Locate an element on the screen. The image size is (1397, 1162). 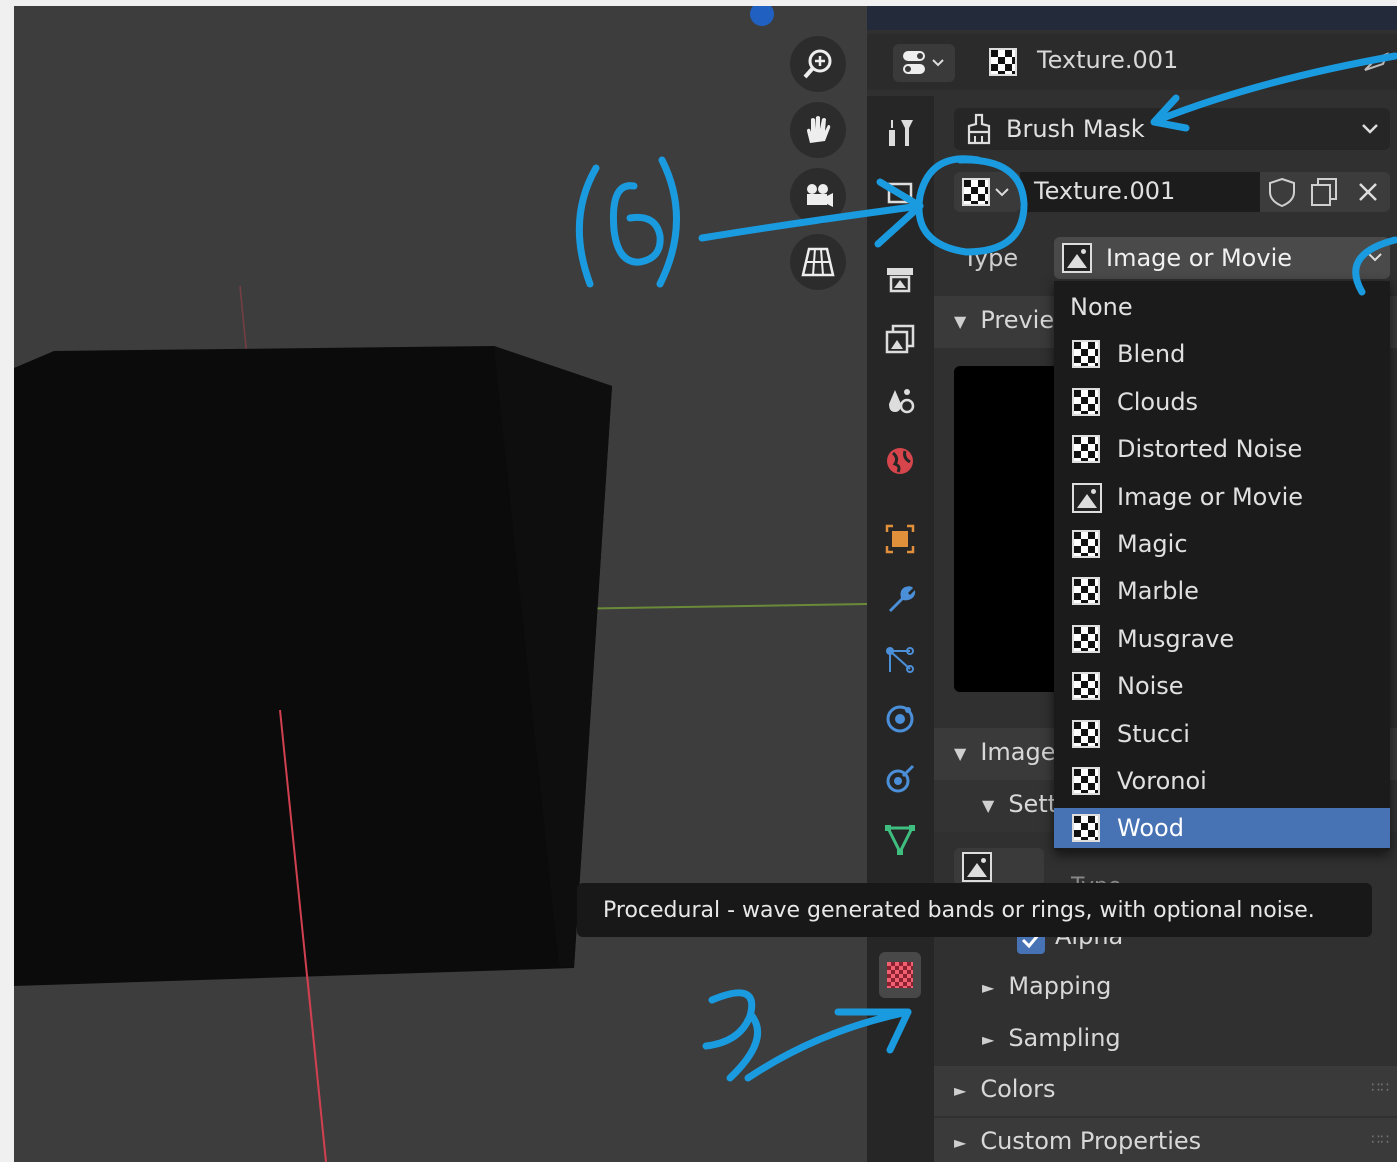
fake-user-shield-icon is located at coordinates (1282, 192).